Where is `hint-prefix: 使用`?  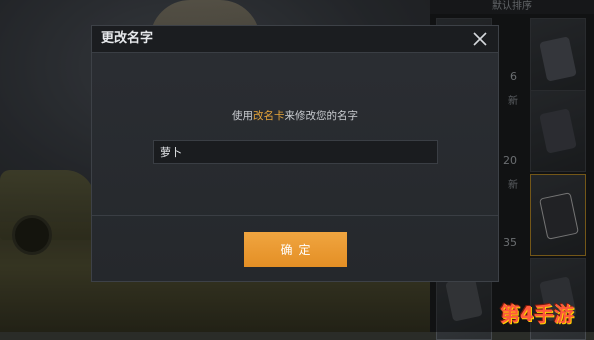 hint-prefix: 使用 is located at coordinates (242, 116).